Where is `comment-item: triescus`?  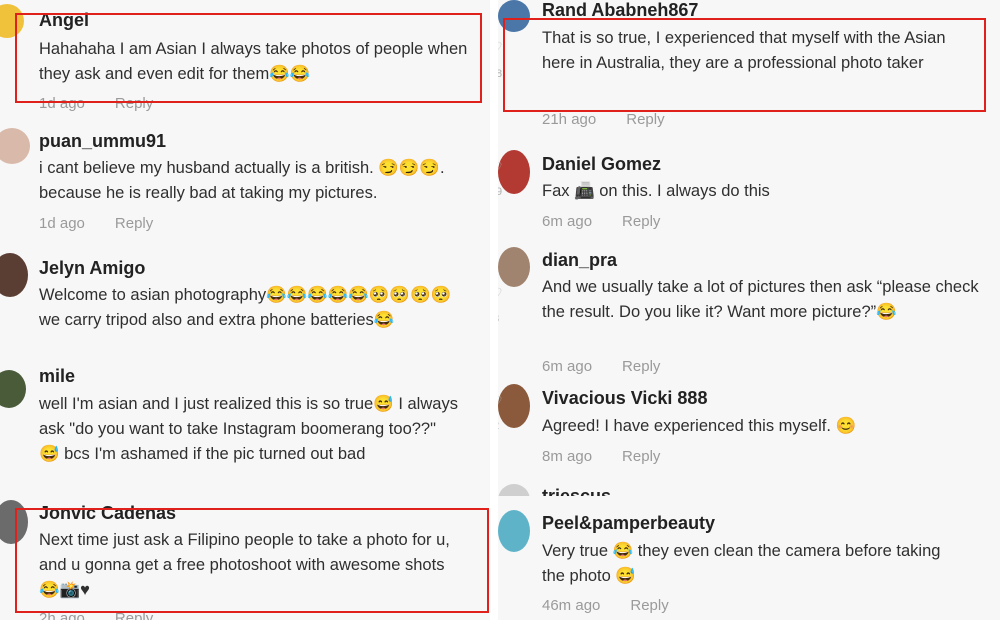 comment-item: triescus is located at coordinates (749, 490).